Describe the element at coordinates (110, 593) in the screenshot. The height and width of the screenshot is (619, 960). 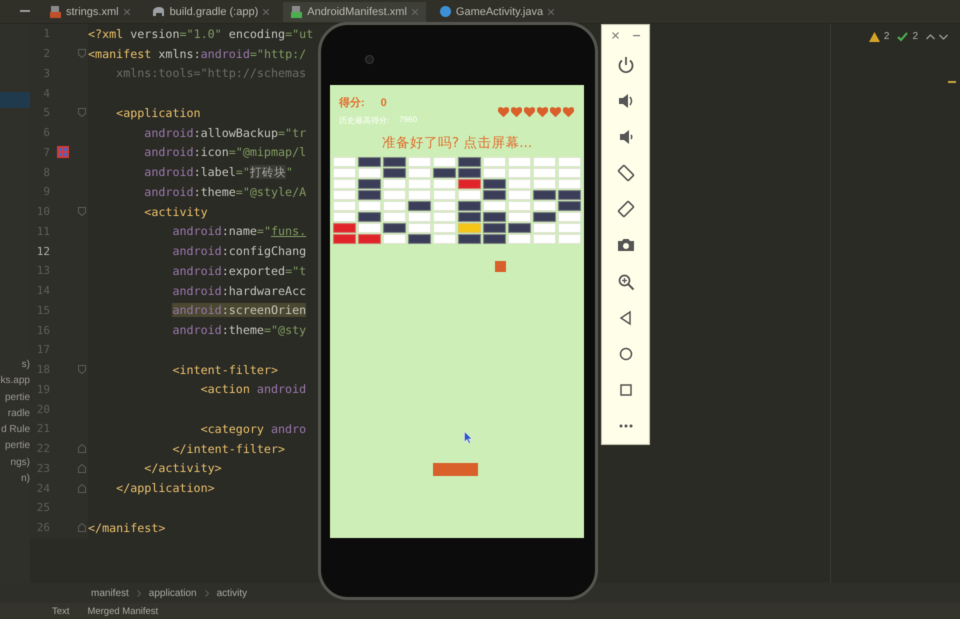
I see `breadcrumb-item: manifest` at that location.